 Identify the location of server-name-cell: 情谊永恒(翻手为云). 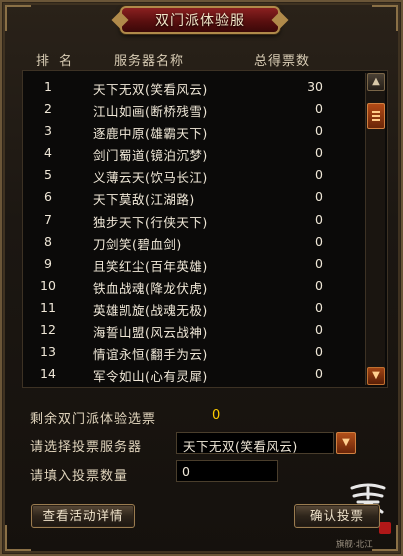
(150, 355).